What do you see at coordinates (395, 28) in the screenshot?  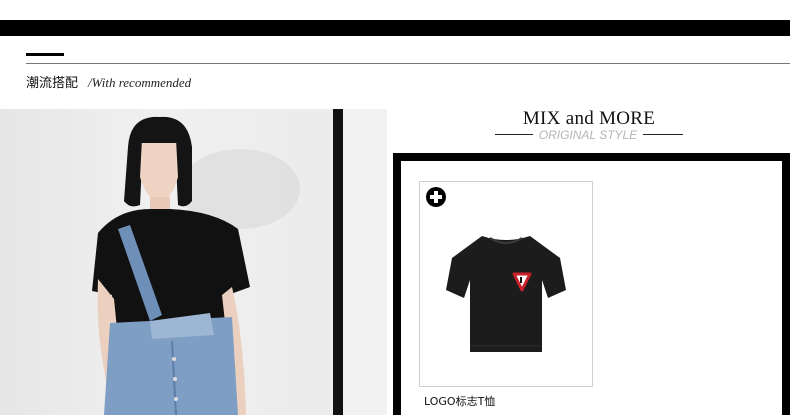 I see `header-bar` at bounding box center [395, 28].